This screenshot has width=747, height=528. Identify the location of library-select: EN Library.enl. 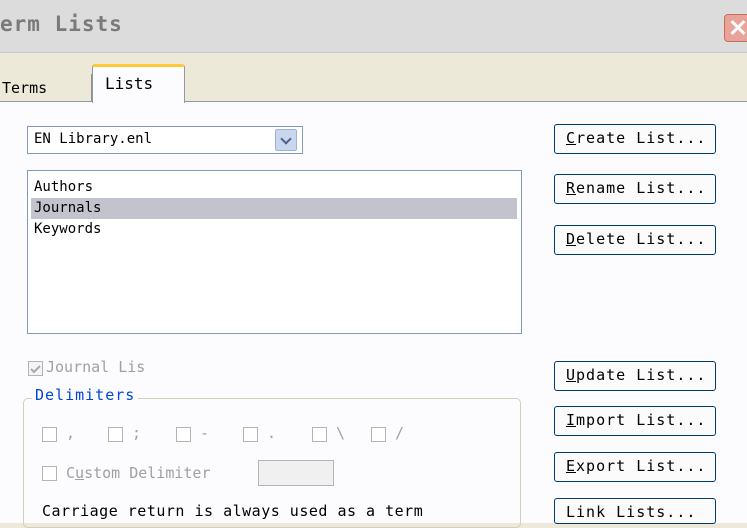
(165, 140).